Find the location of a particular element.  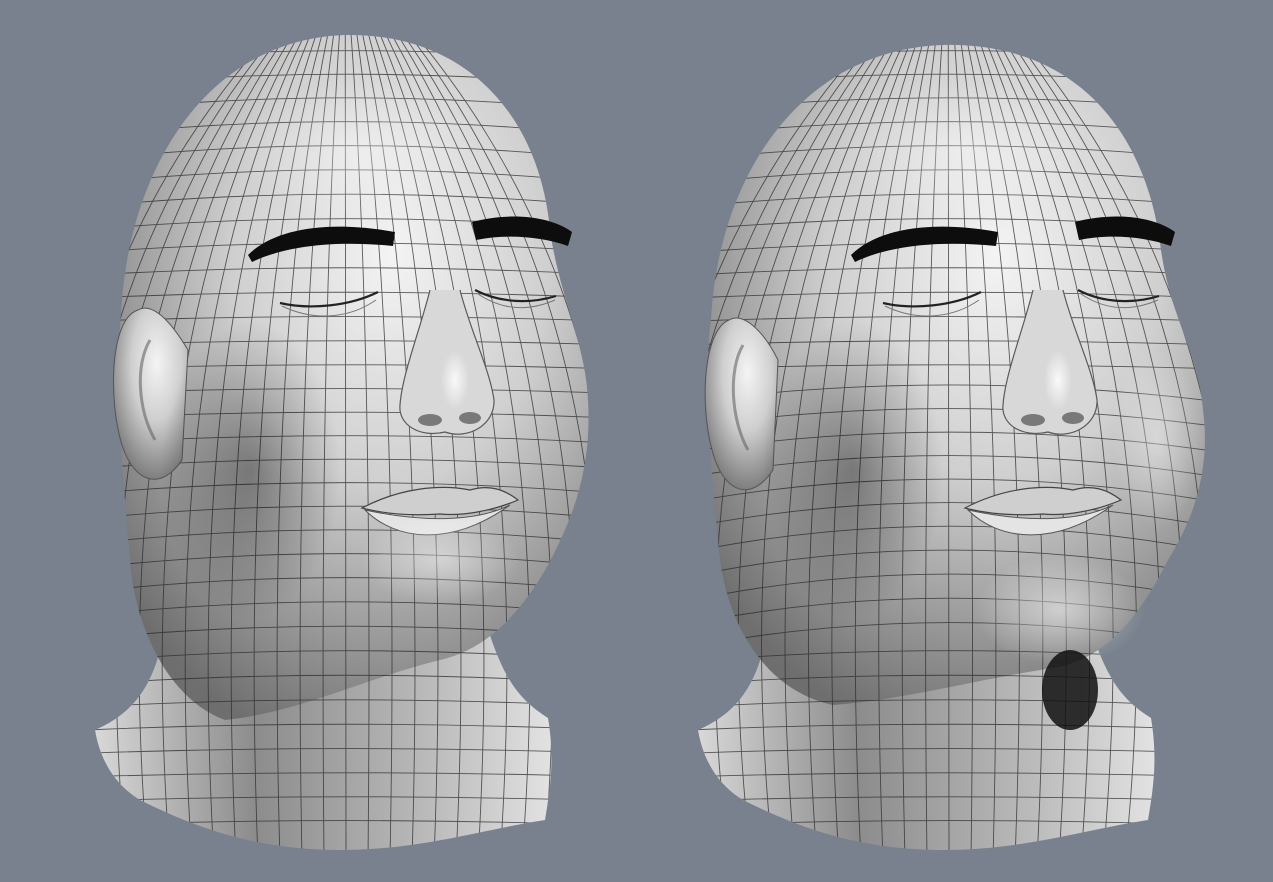

swollen-chin is located at coordinates (1060, 610).